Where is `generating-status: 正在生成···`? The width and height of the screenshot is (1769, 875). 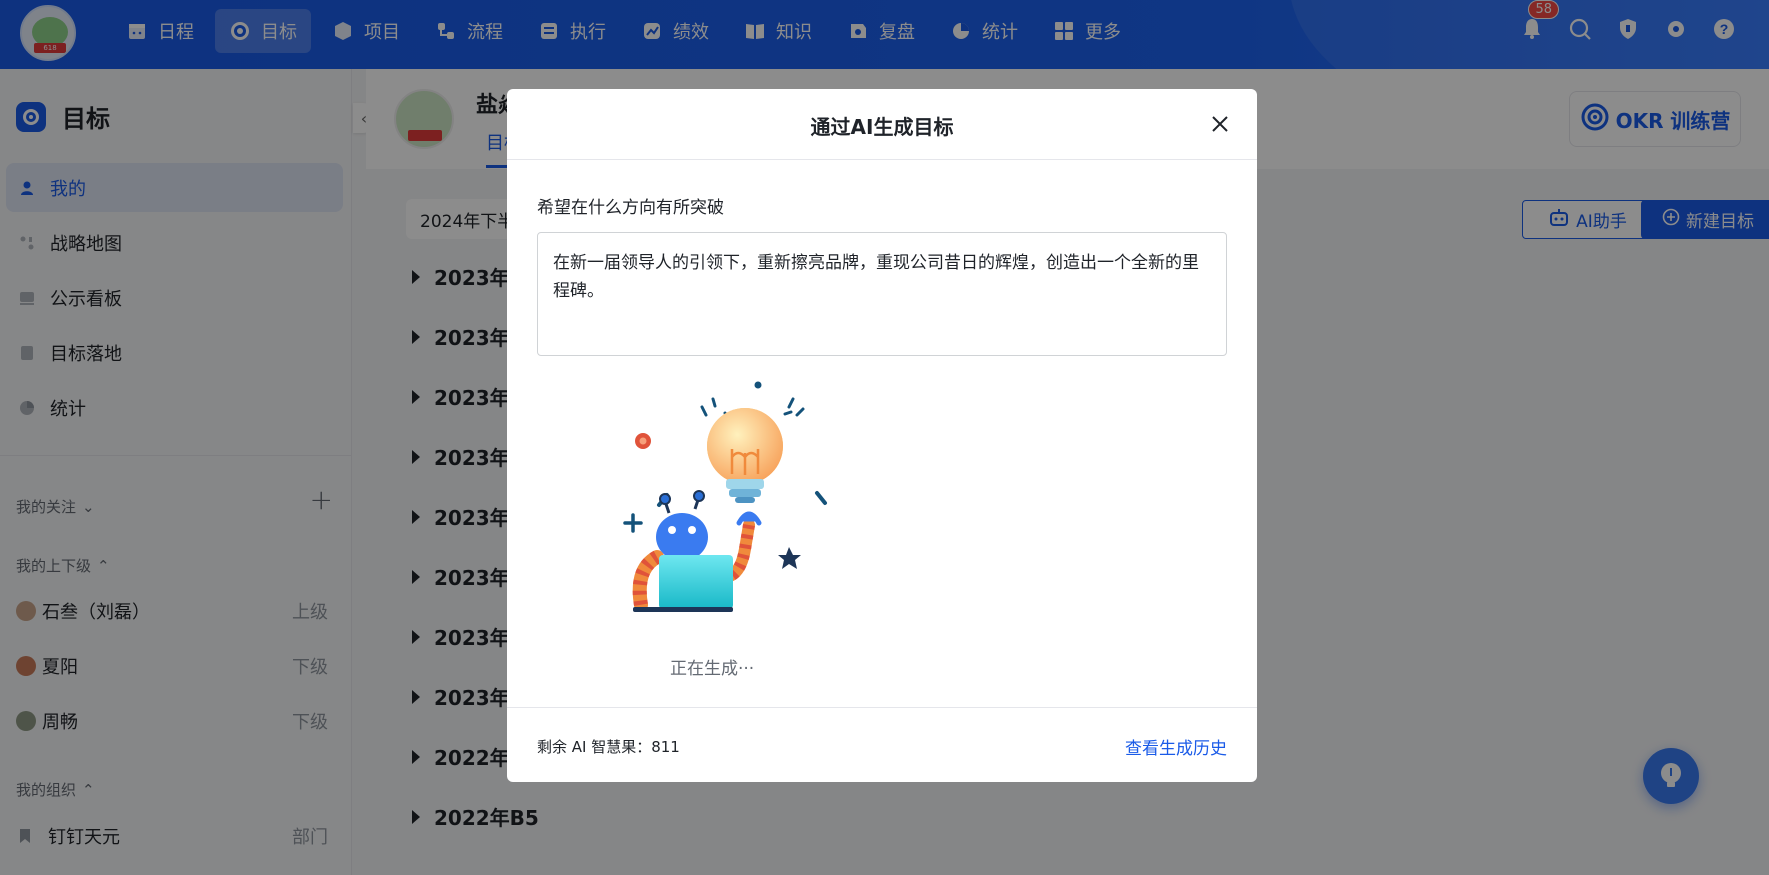
generating-status: 正在生成··· is located at coordinates (712, 669).